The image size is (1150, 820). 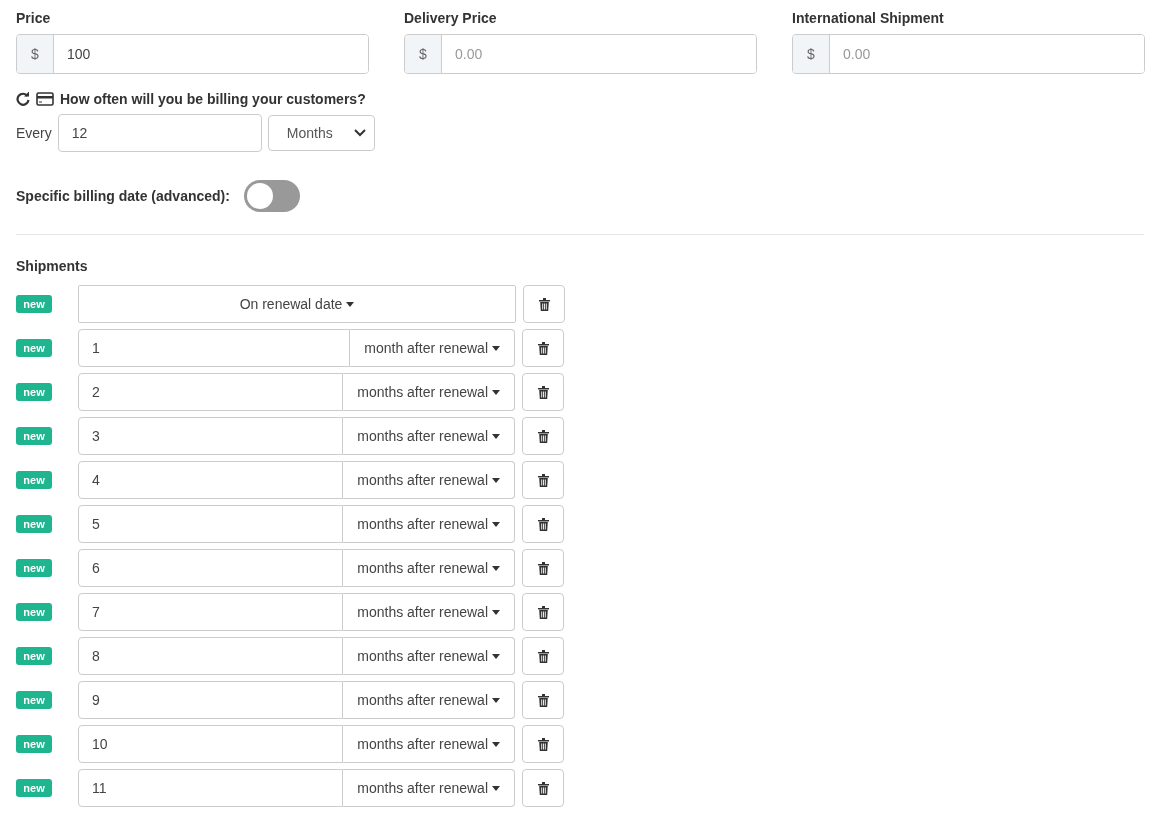 I want to click on shipment-offset-input: 8, so click(x=211, y=656).